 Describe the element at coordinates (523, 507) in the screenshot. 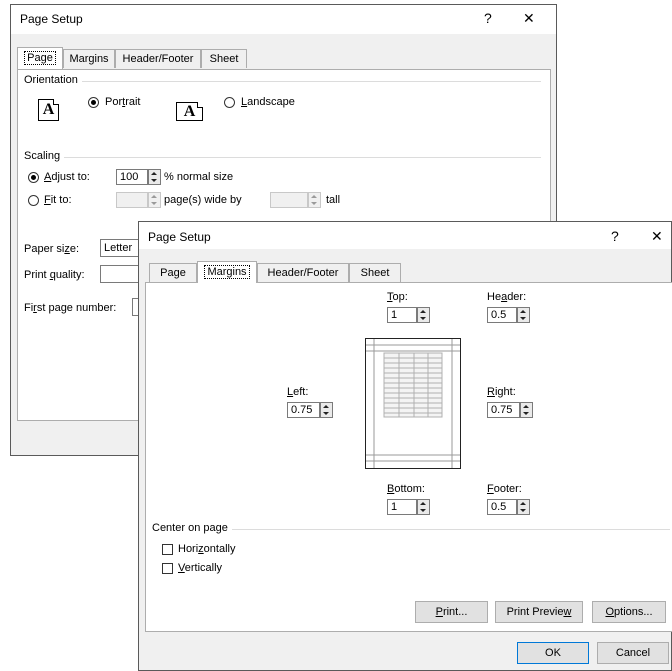

I see `footer-margin-spinner` at that location.